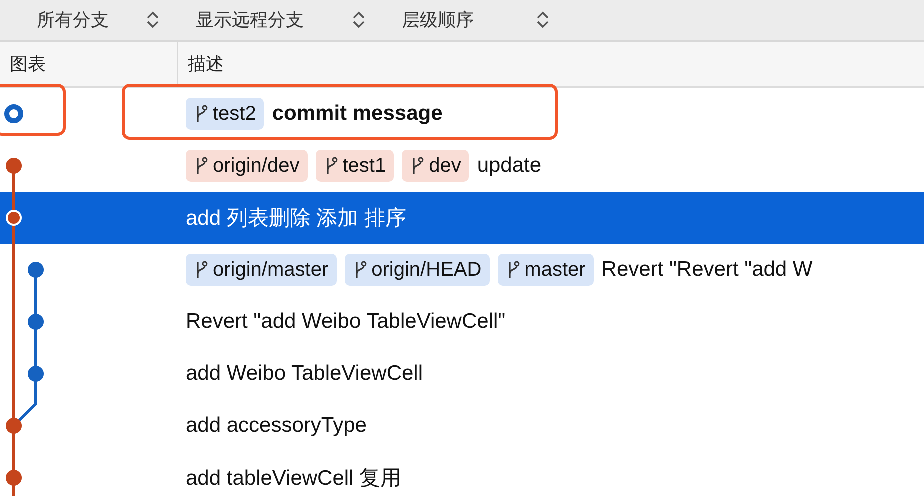 This screenshot has height=496, width=924. I want to click on dropdown-label: 所有分支, so click(73, 20).